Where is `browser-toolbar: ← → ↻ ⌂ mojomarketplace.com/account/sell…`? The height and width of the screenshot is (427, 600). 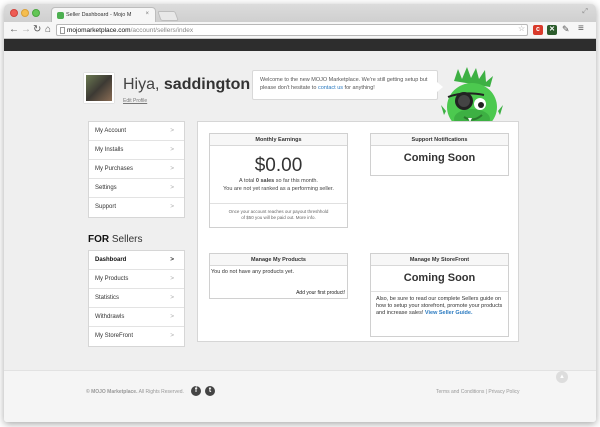
browser-toolbar: ← → ↻ ⌂ mojomarketplace.com/account/sell… is located at coordinates (300, 30).